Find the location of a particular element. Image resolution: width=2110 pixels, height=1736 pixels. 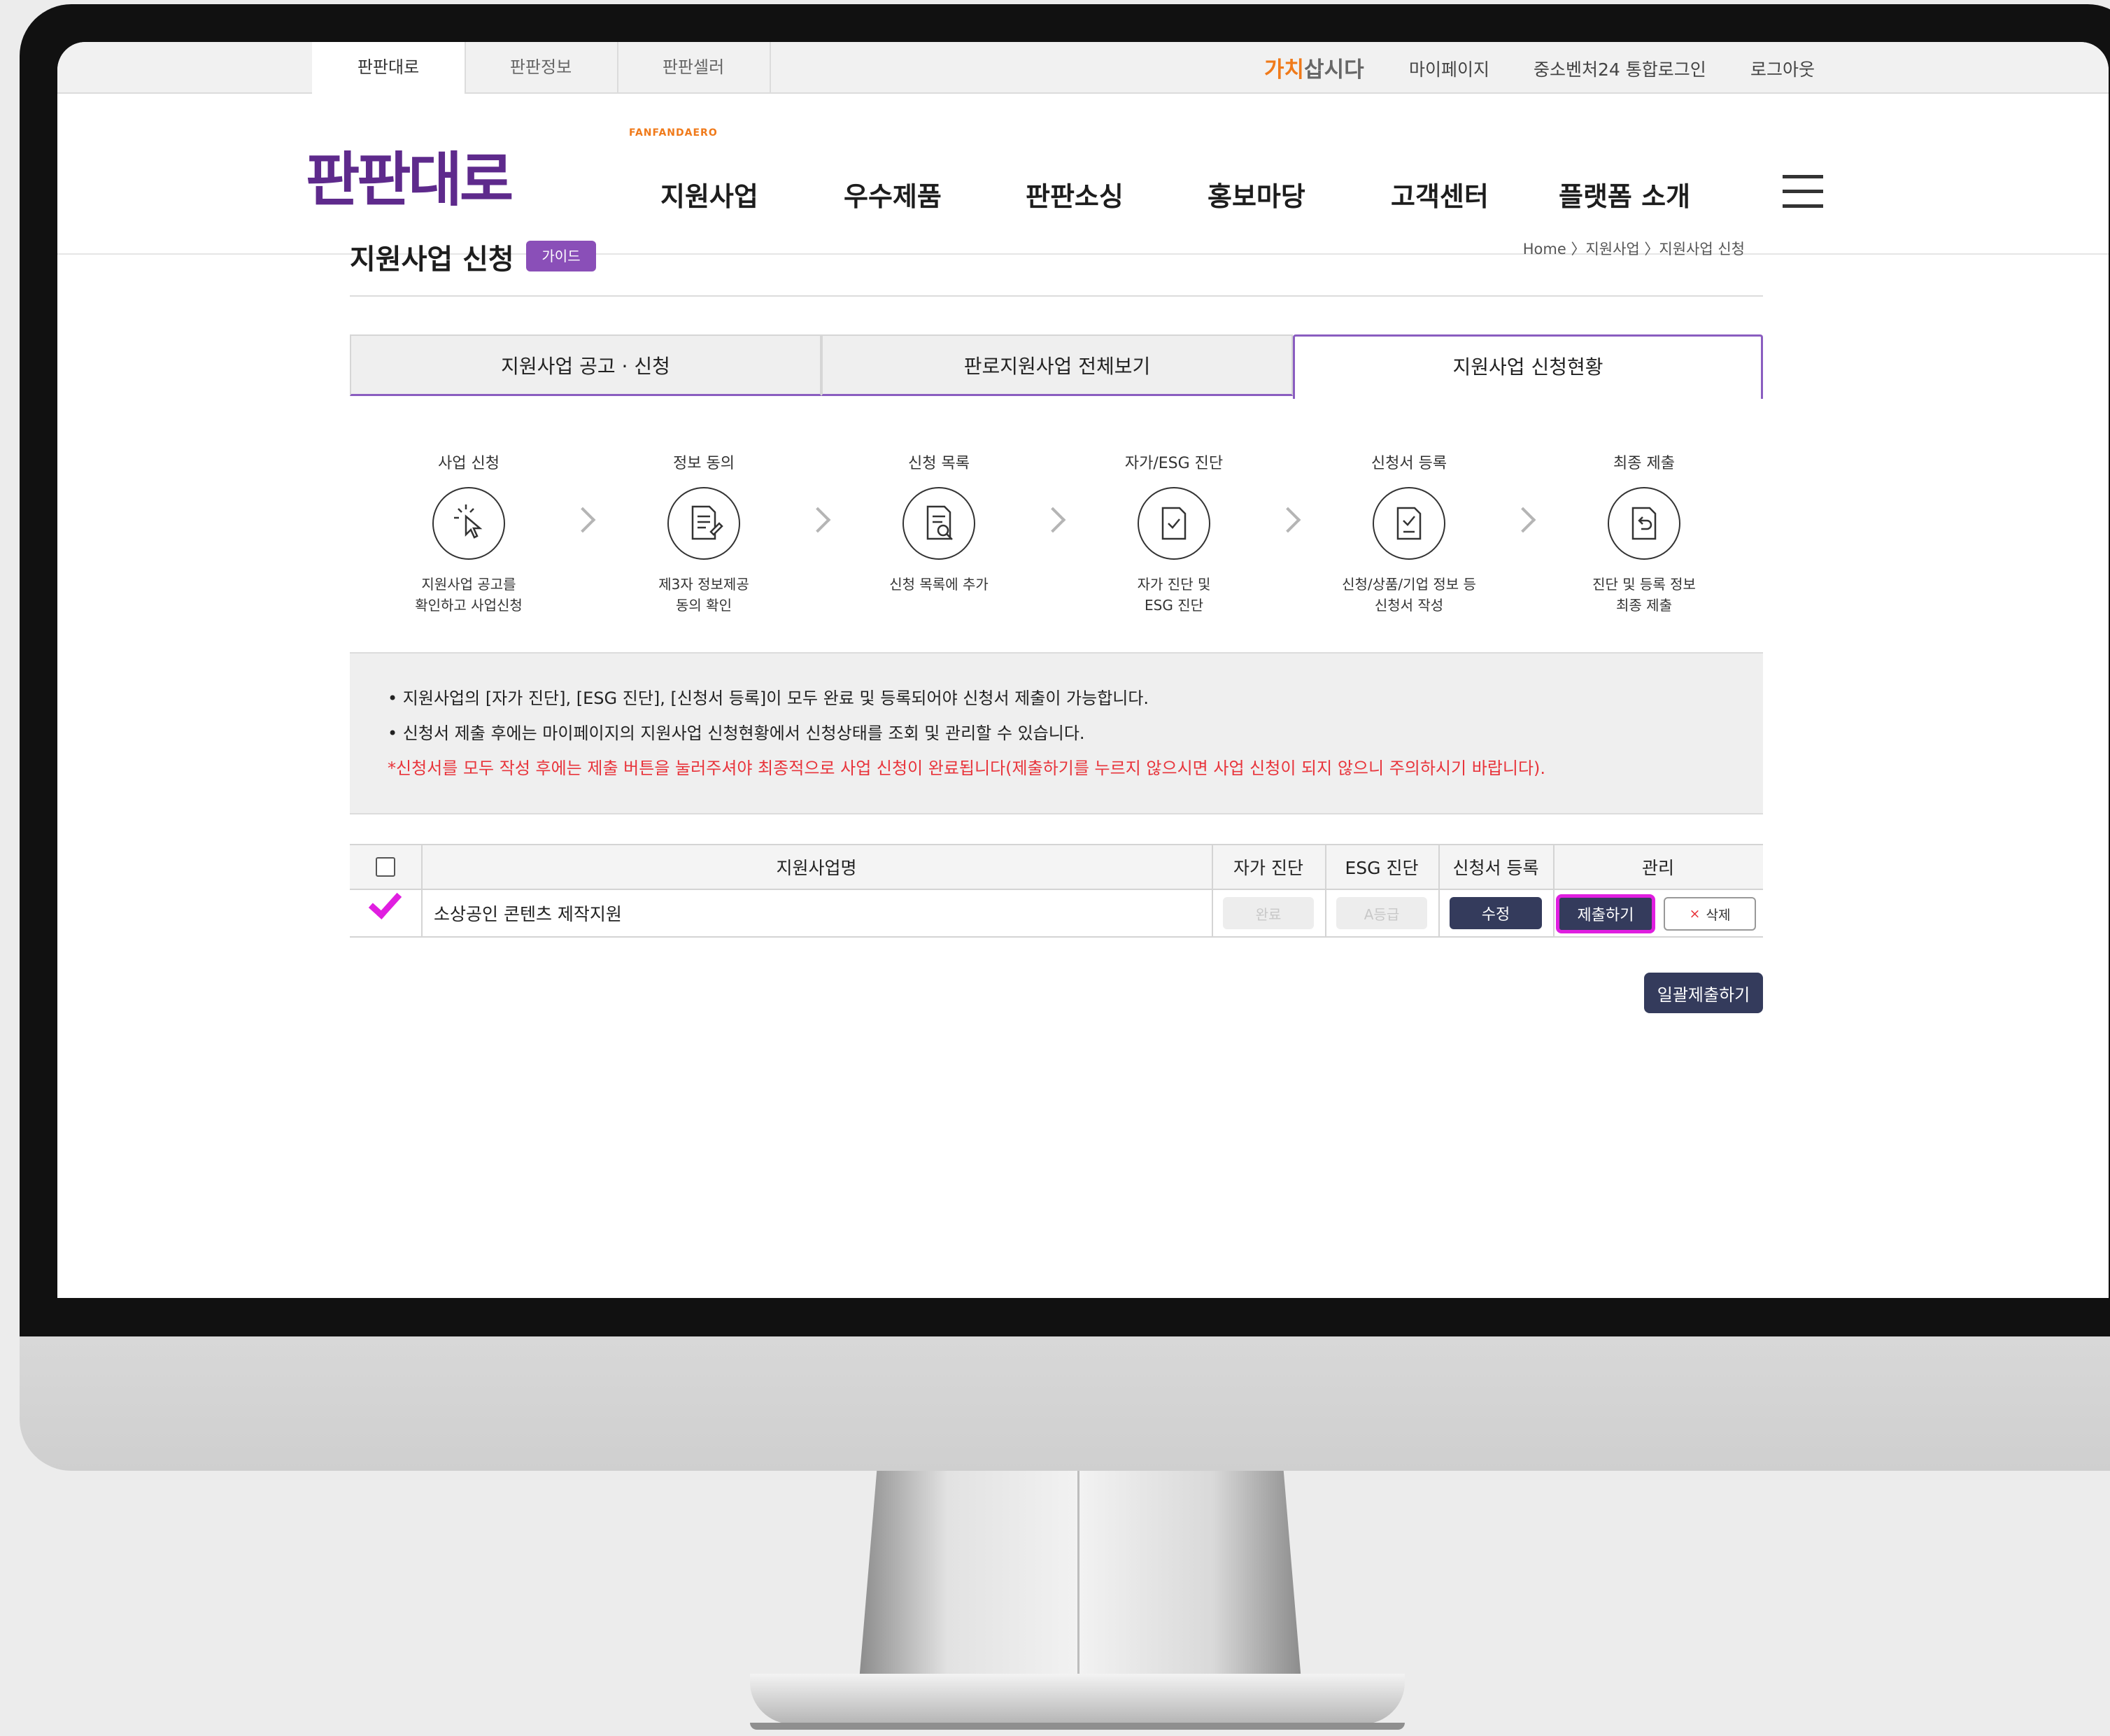

tab-notice-apply: 지원사업 공고 · 신청 is located at coordinates (585, 365).